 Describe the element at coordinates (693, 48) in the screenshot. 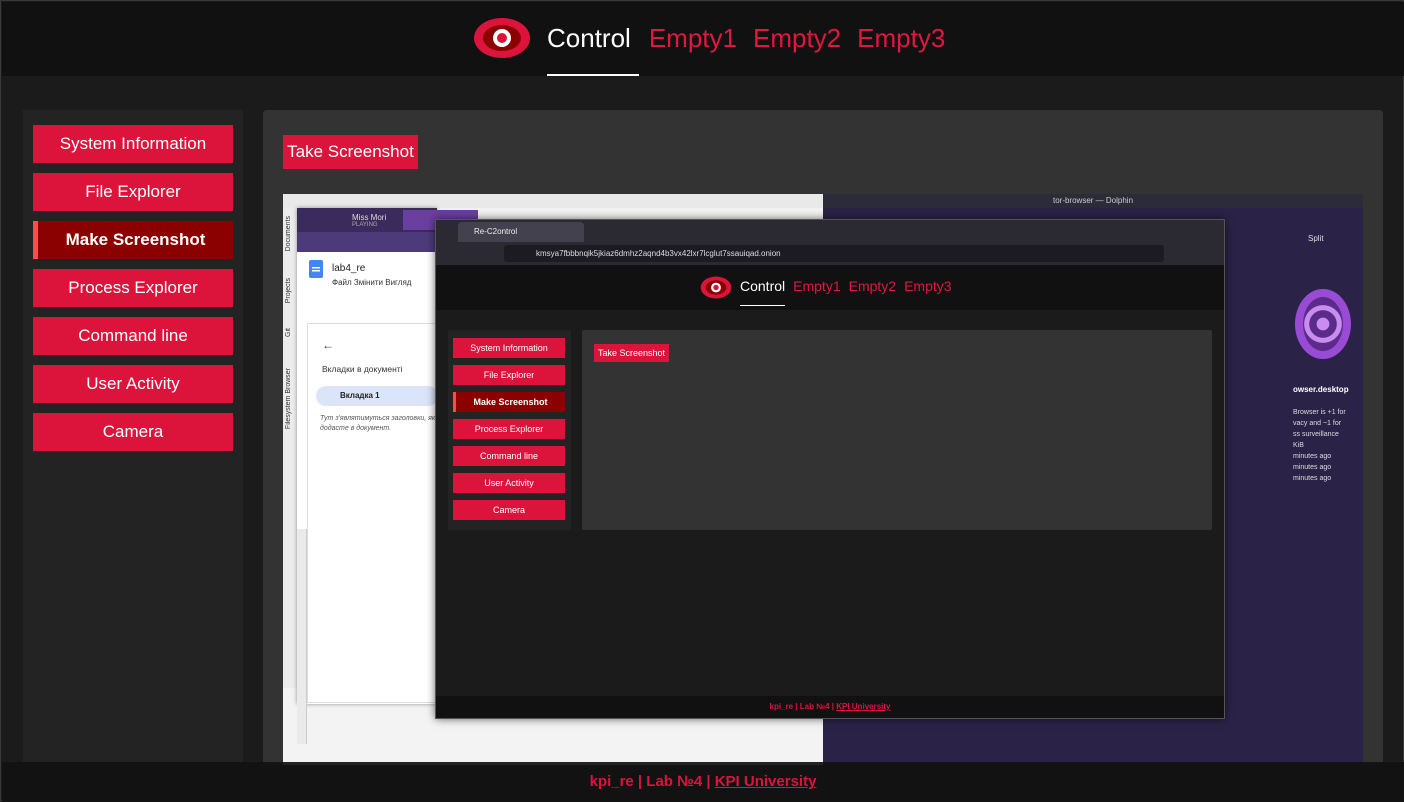

I see `nav-tab-empty1: Empty1` at that location.